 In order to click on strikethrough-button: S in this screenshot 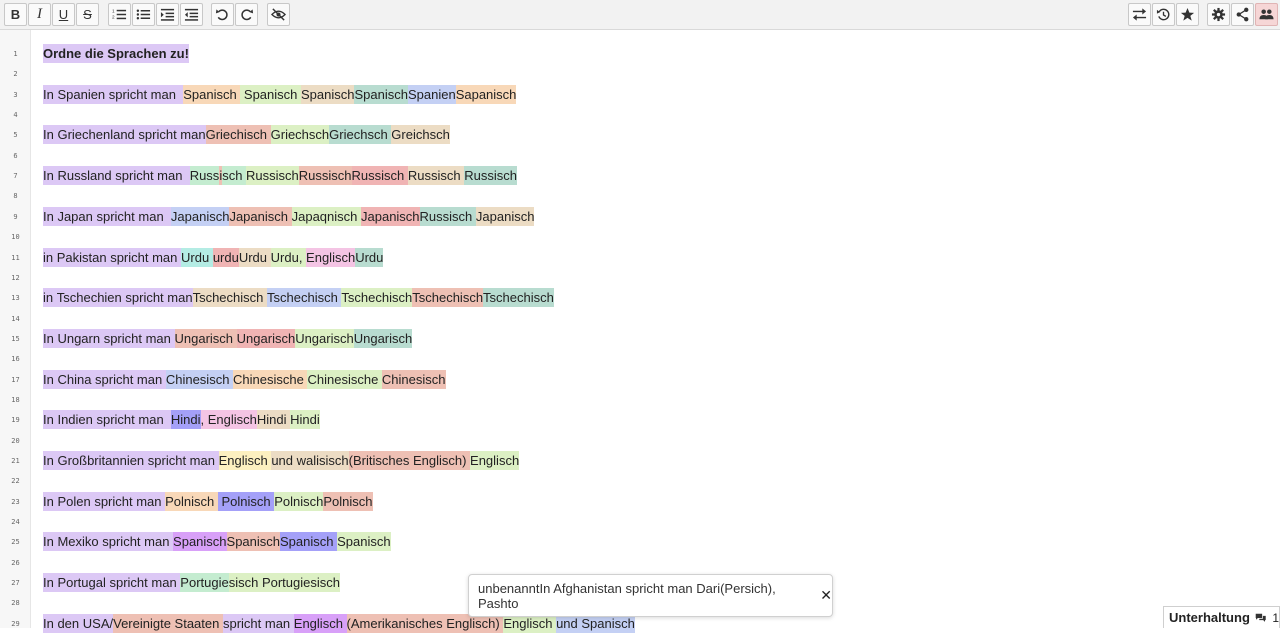, I will do `click(87, 14)`.